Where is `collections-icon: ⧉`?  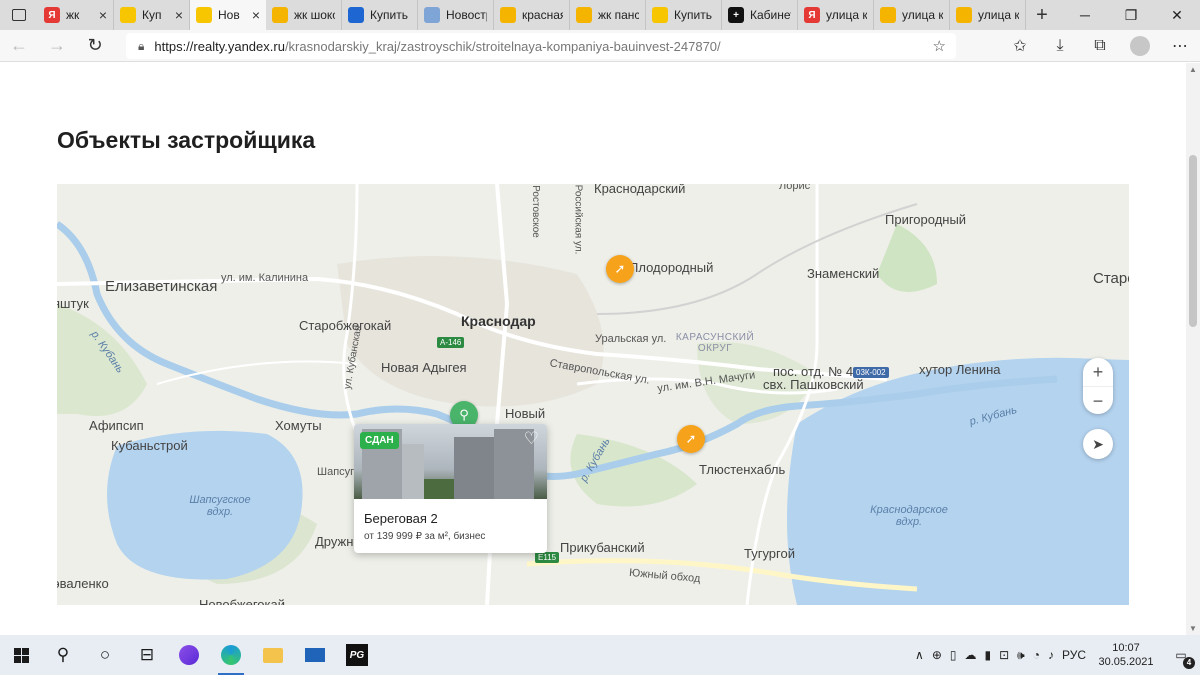
collections-icon: ⧉ is located at coordinates (1100, 46).